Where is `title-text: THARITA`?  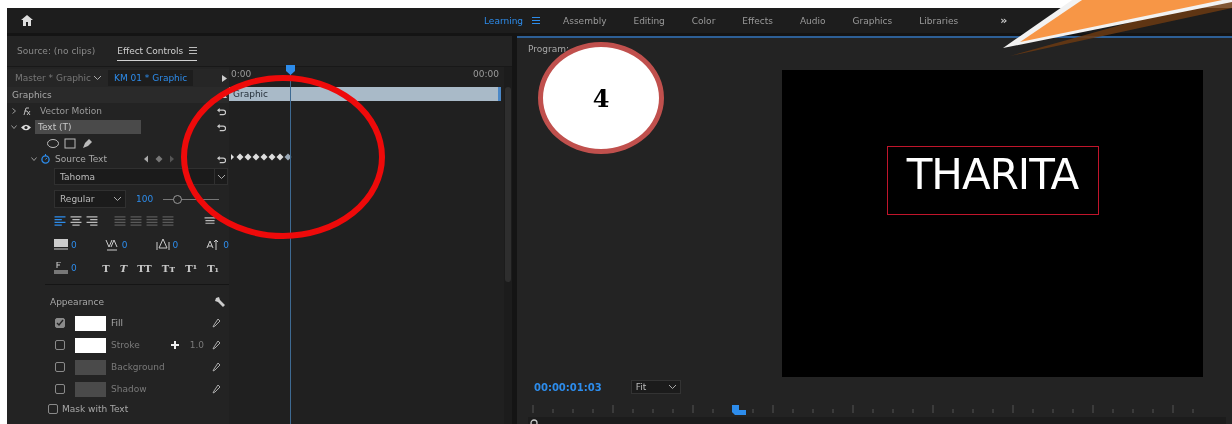
title-text: THARITA is located at coordinates (992, 180).